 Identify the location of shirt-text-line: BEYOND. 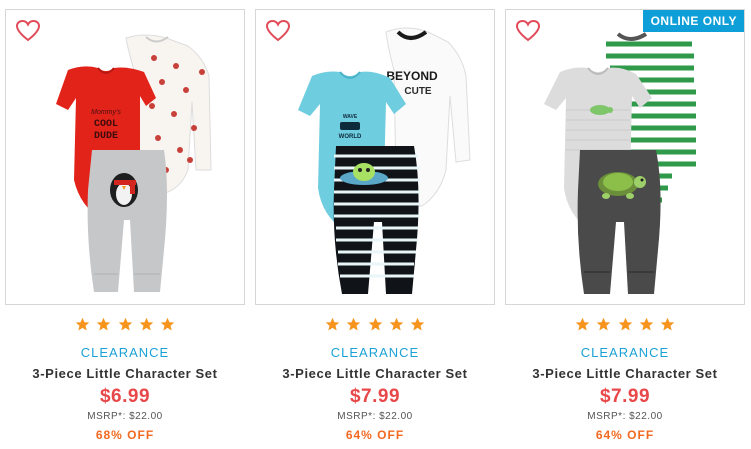
(412, 76).